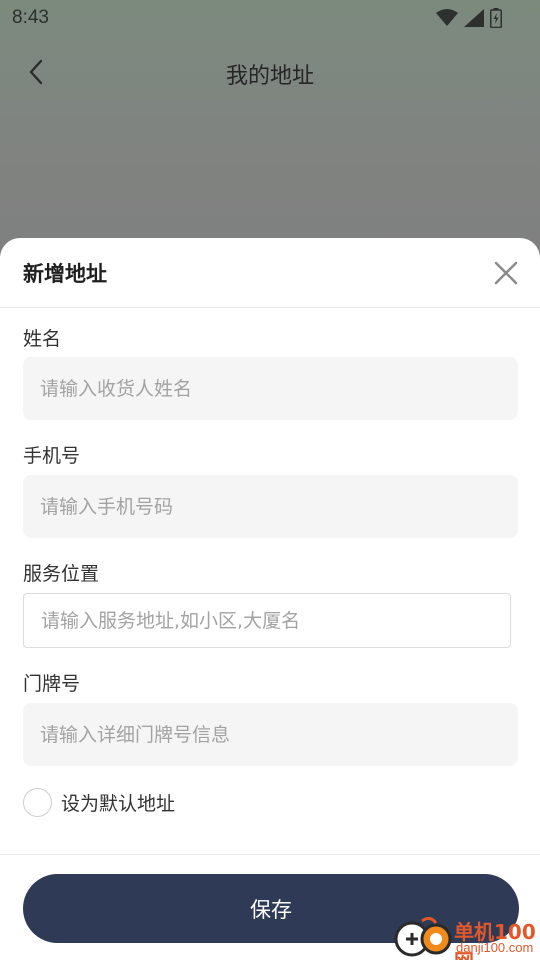 Image resolution: width=540 pixels, height=960 pixels. I want to click on name-input, so click(270, 388).